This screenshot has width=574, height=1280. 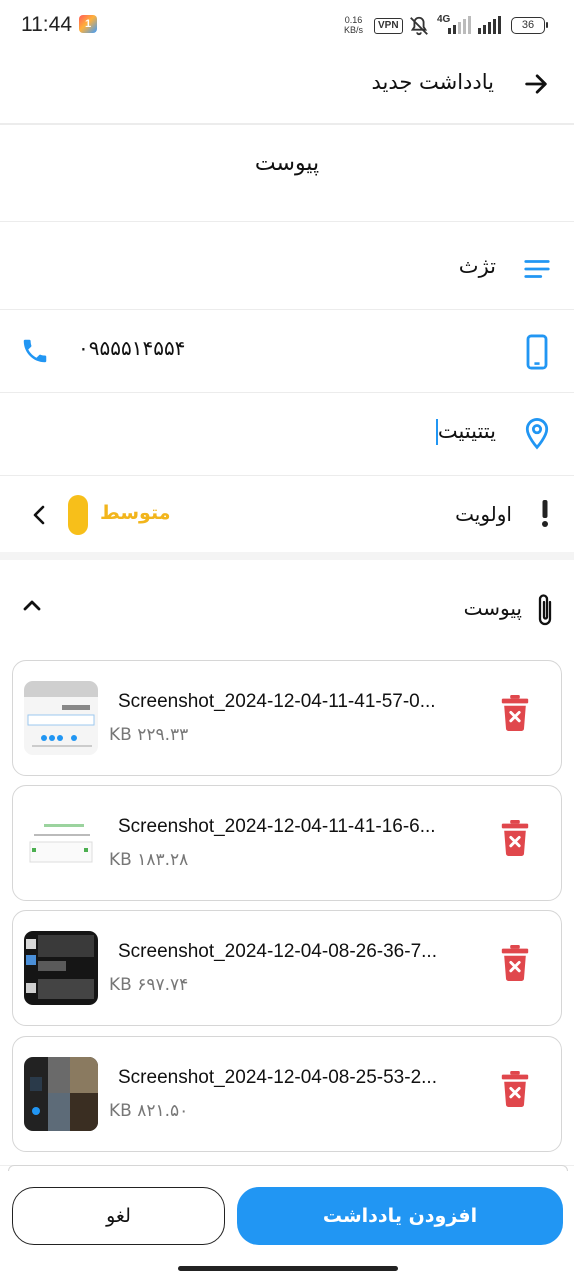 What do you see at coordinates (287, 26) in the screenshot?
I see `status-bar: 11:44 1 0.16 KB/s VPN 4G 36` at bounding box center [287, 26].